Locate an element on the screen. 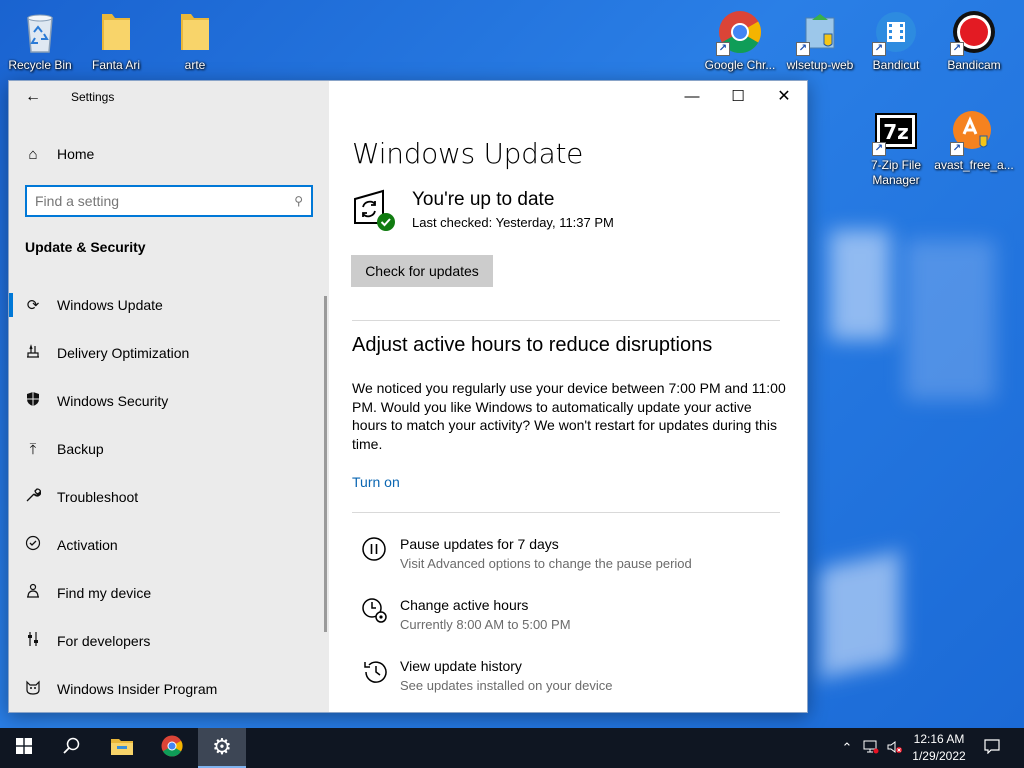 The image size is (1024, 768). settings-taskbar-button: ⚙ is located at coordinates (222, 748).